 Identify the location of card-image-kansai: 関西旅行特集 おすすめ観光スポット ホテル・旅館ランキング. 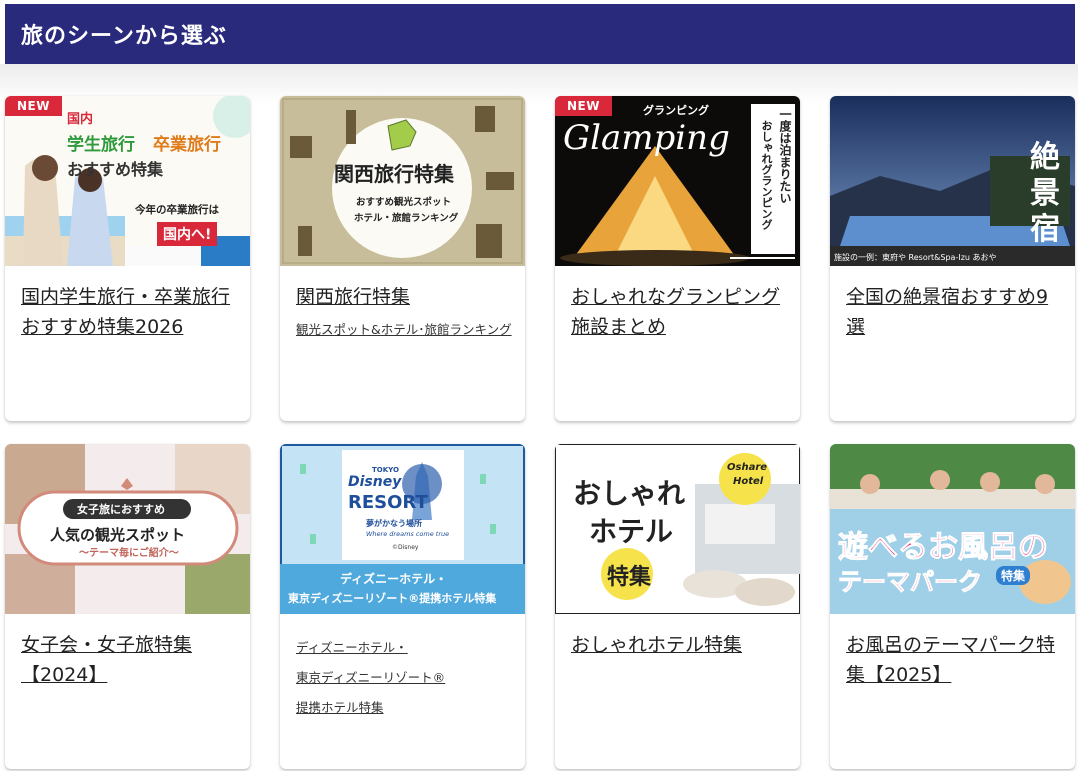
(402, 181).